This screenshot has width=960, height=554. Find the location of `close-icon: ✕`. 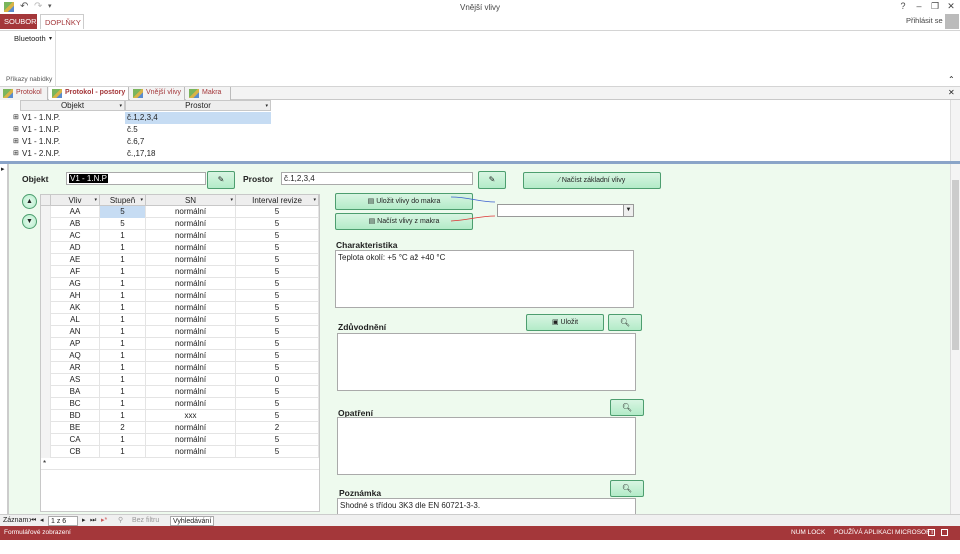

close-icon: ✕ is located at coordinates (951, 7).